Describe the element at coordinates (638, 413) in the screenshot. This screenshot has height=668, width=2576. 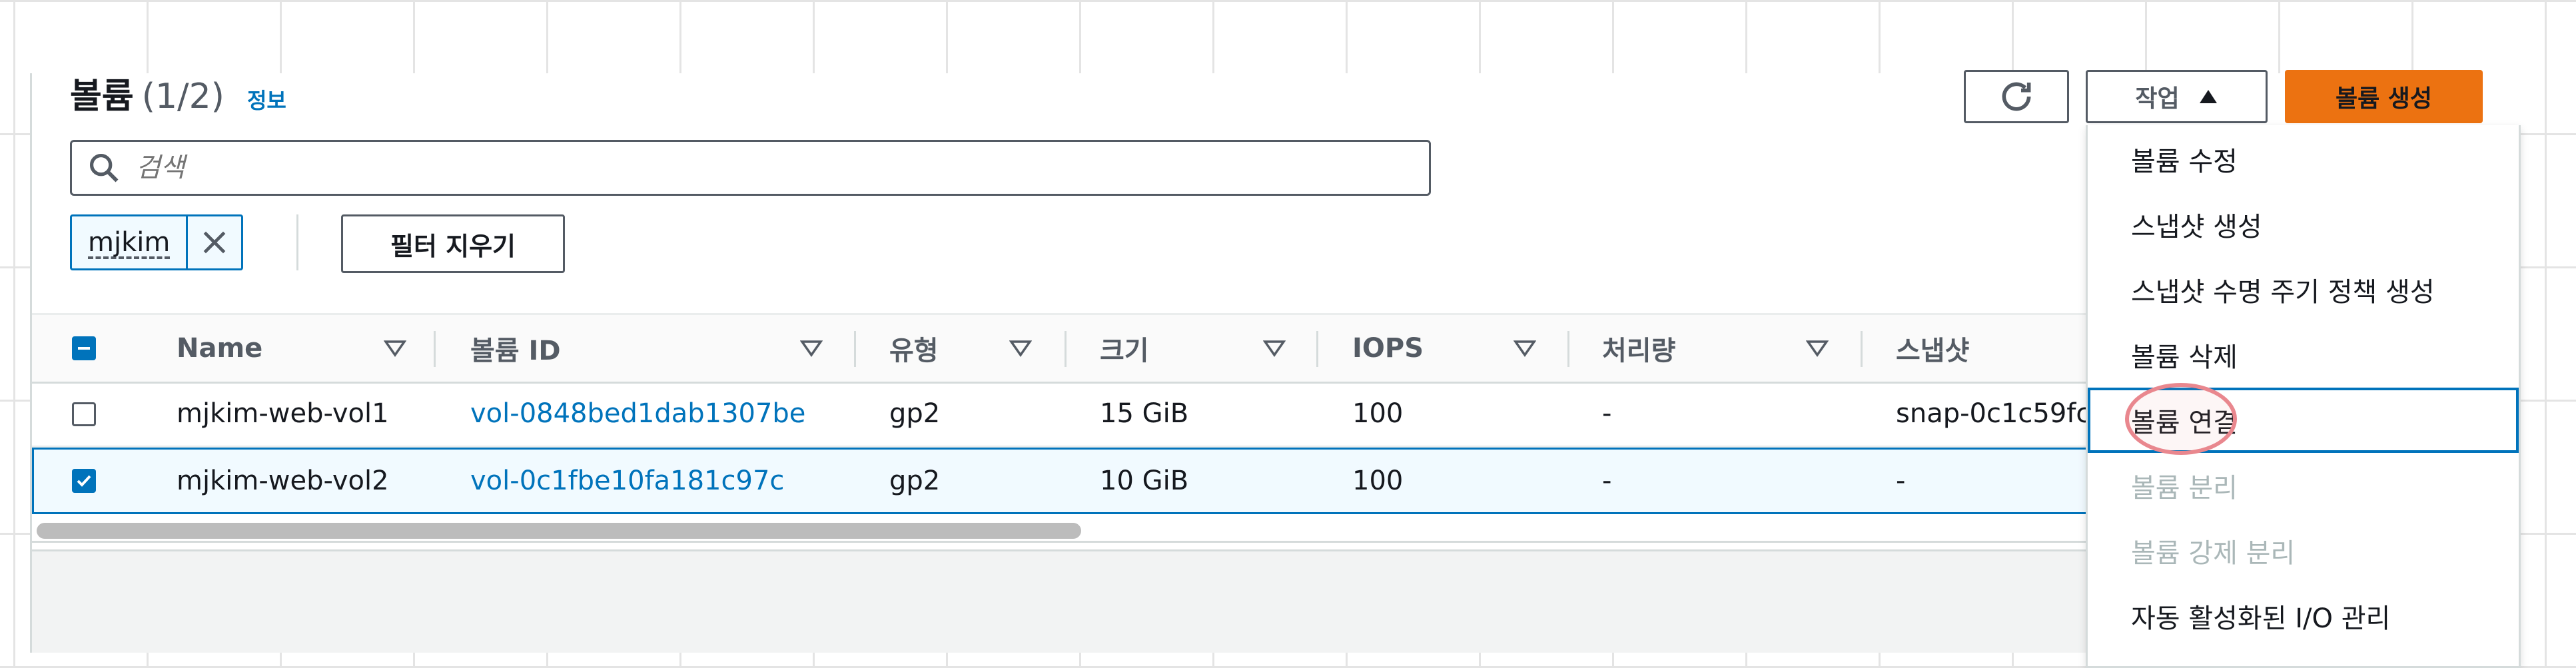
I see `cell-volume-id-link: vol-0848bed1dab1307be` at that location.